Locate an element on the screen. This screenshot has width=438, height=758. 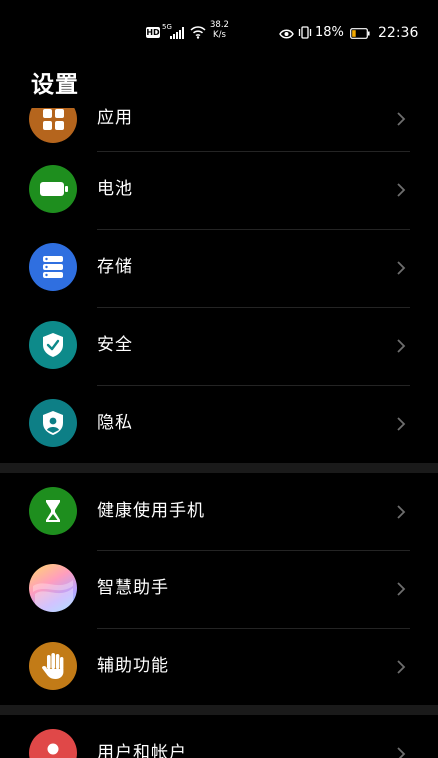
smart-assistant-icon is located at coordinates (53, 588).